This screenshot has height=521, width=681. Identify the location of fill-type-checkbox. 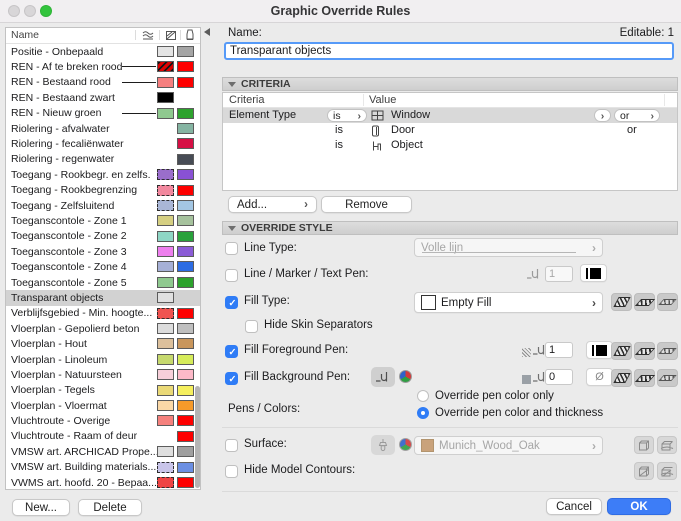
(231, 302).